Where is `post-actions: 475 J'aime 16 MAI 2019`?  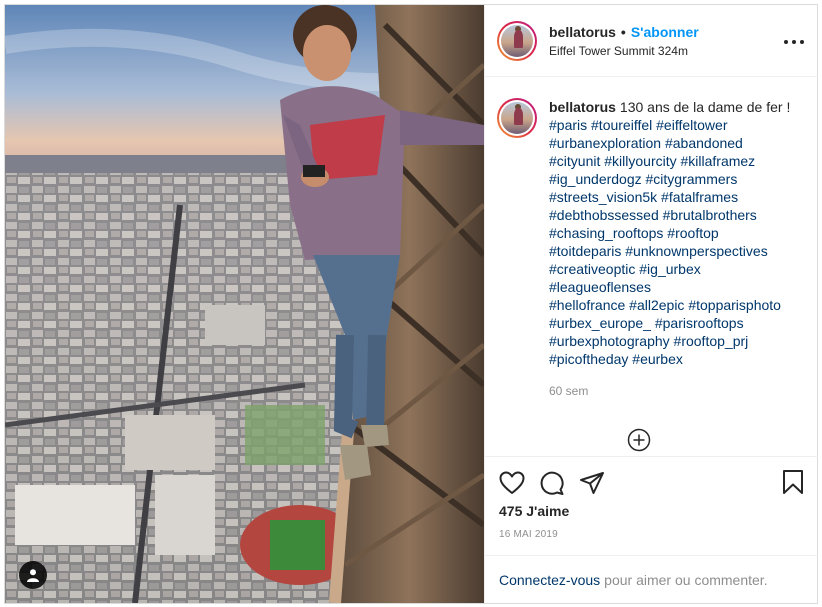 post-actions: 475 J'aime 16 MAI 2019 is located at coordinates (651, 506).